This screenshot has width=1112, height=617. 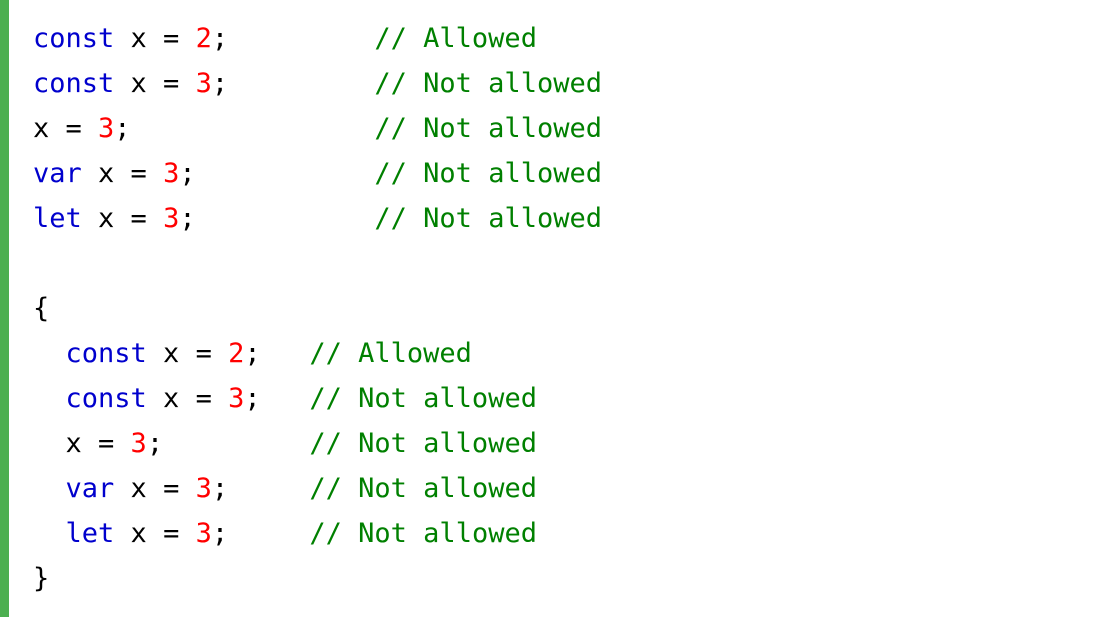 I want to click on code-text: }, so click(x=41, y=578).